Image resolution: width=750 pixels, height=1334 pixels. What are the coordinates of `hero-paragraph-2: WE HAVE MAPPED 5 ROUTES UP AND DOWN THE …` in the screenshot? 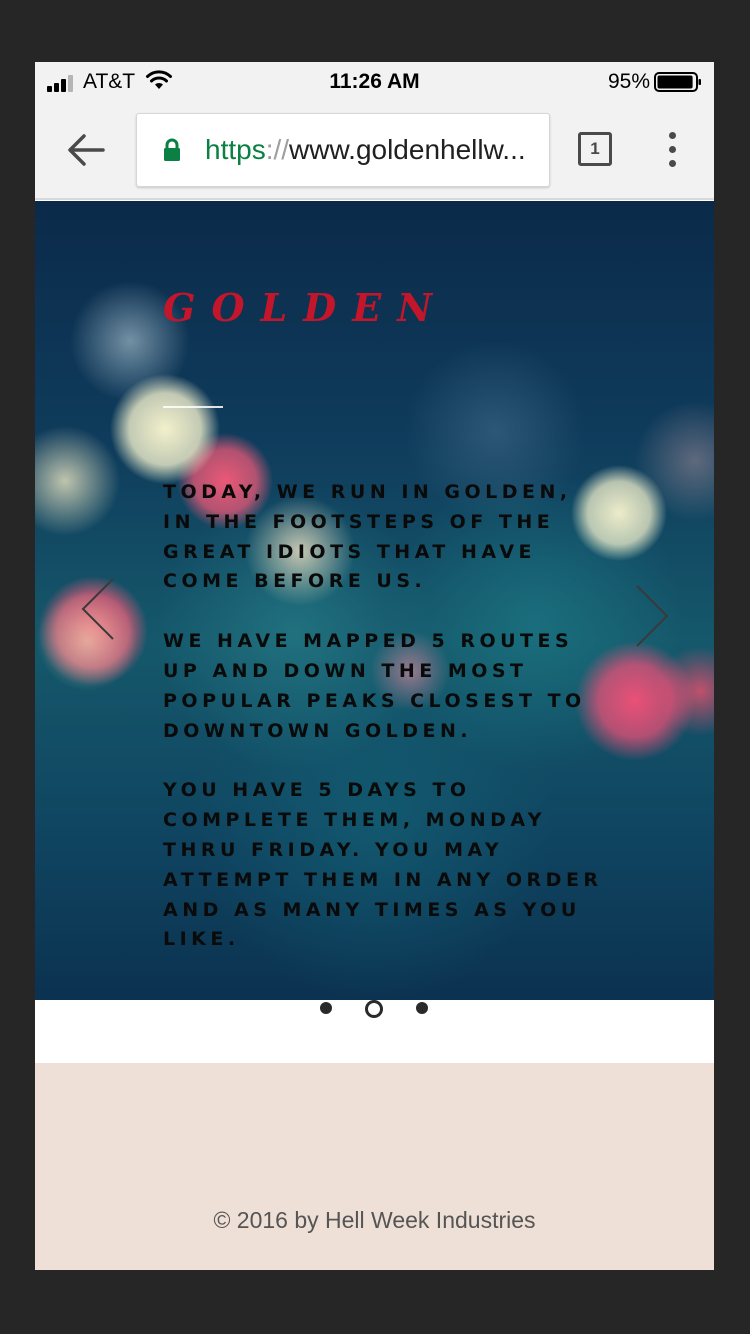 It's located at (374, 686).